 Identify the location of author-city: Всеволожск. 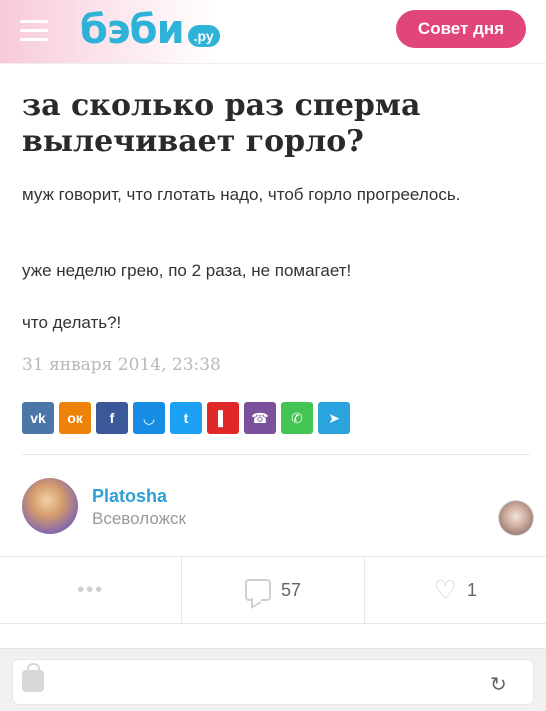
(139, 518).